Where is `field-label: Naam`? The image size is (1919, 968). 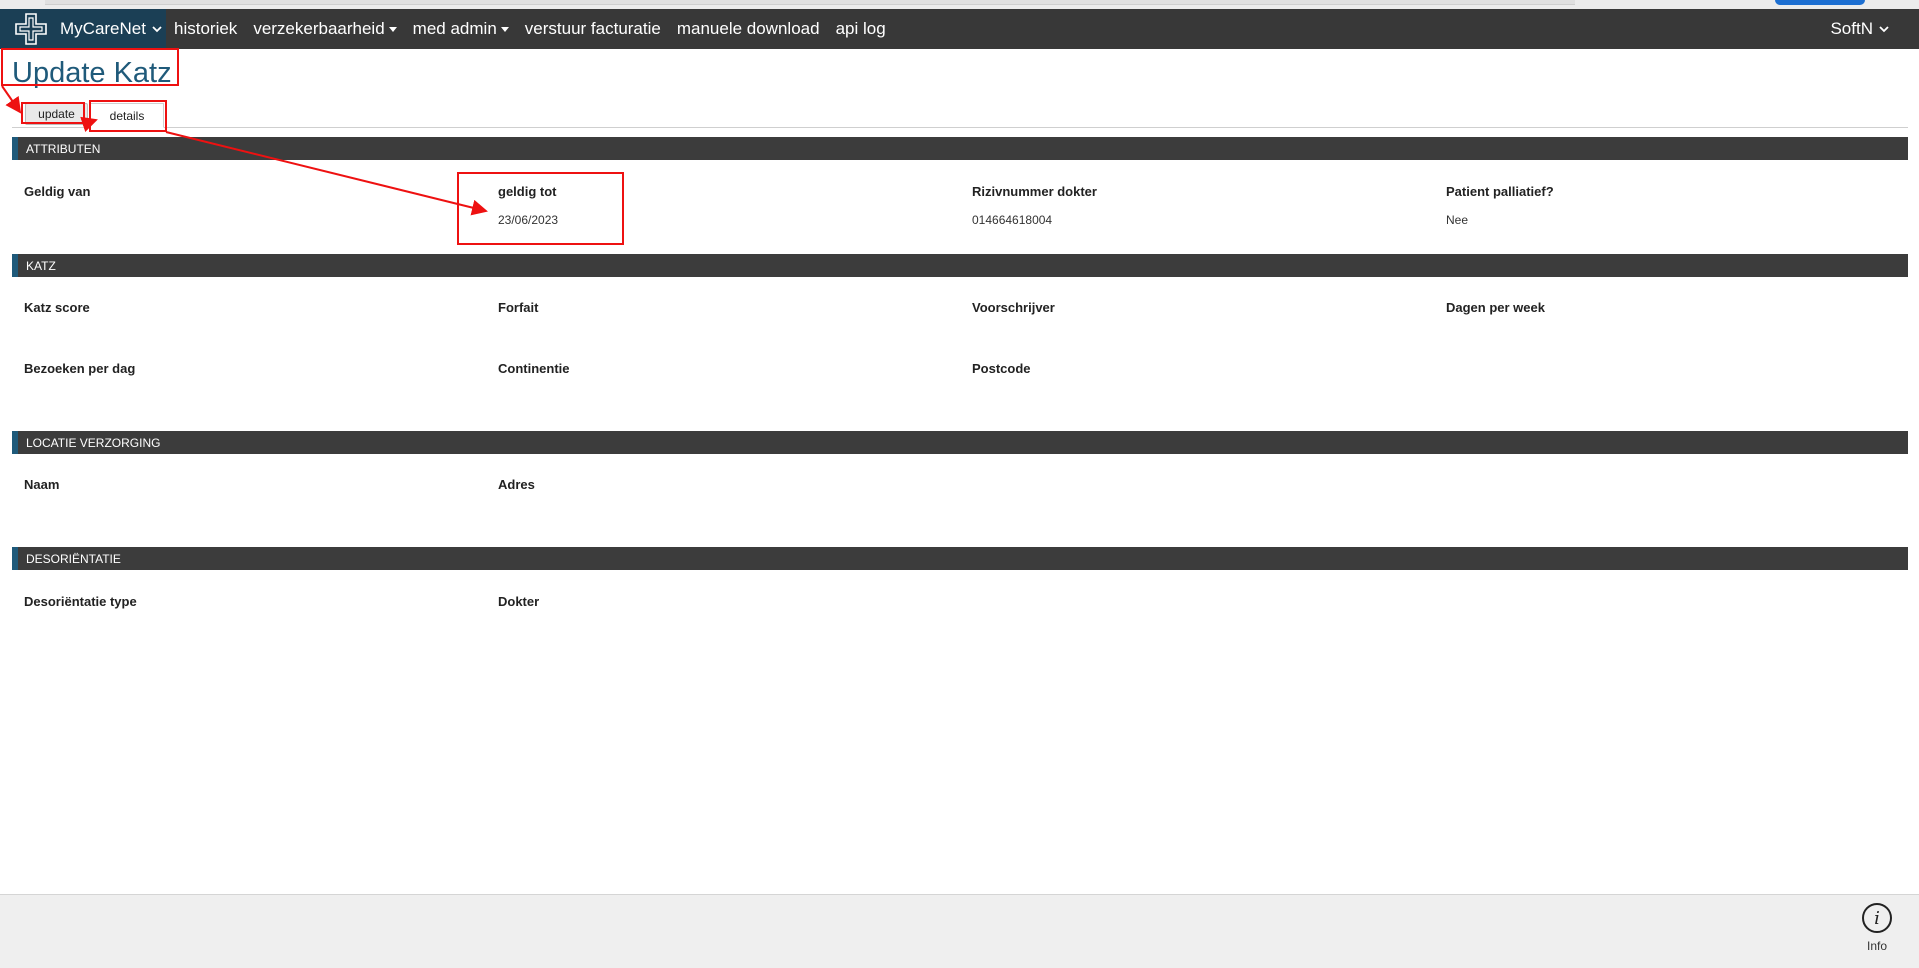 field-label: Naam is located at coordinates (42, 484).